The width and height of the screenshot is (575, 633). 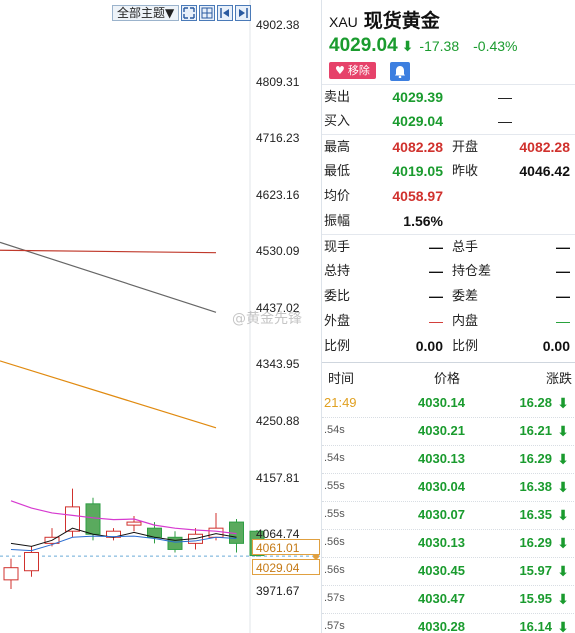 I want to click on tick-change: 16.35, so click(x=535, y=514).